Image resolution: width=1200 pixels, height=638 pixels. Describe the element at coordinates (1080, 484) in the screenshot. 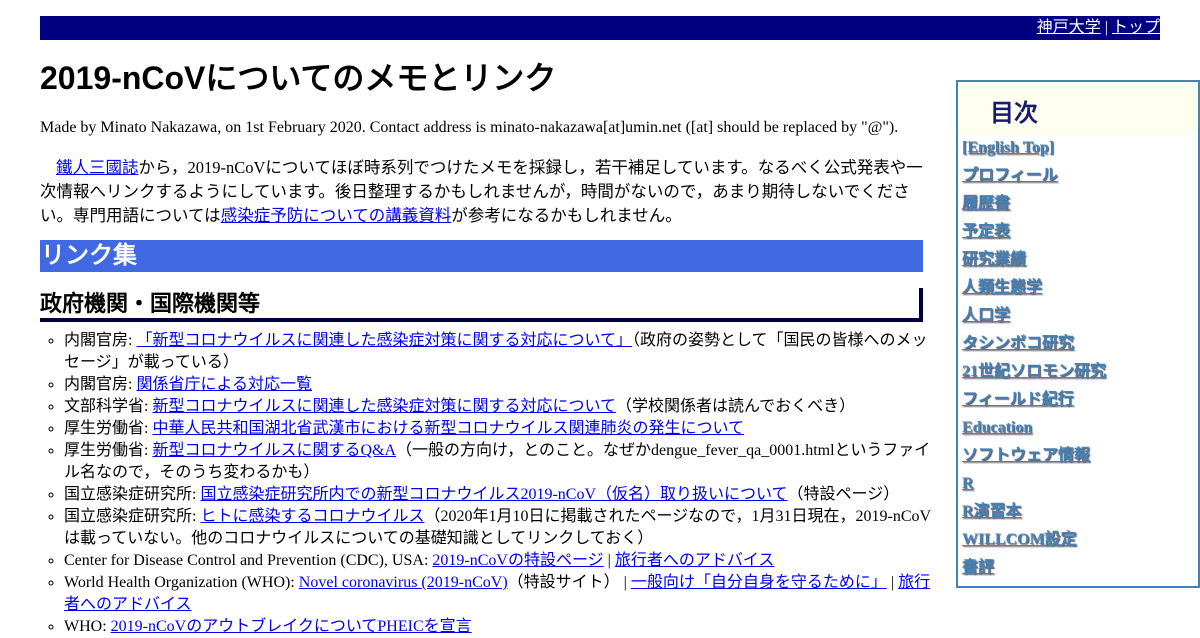

I see `toc-item-r: R` at that location.